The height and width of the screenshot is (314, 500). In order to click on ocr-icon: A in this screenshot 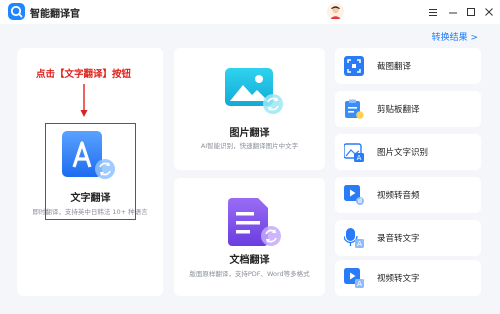, I will do `click(354, 152)`.